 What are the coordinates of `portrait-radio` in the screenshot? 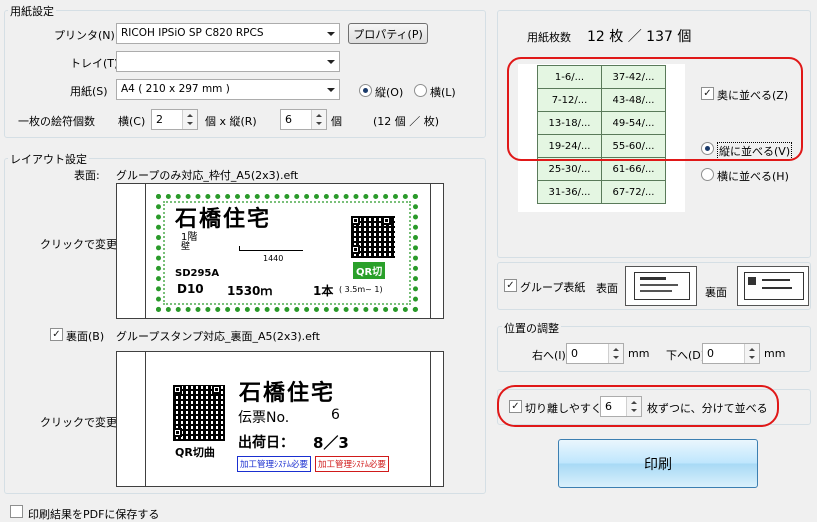 It's located at (365, 90).